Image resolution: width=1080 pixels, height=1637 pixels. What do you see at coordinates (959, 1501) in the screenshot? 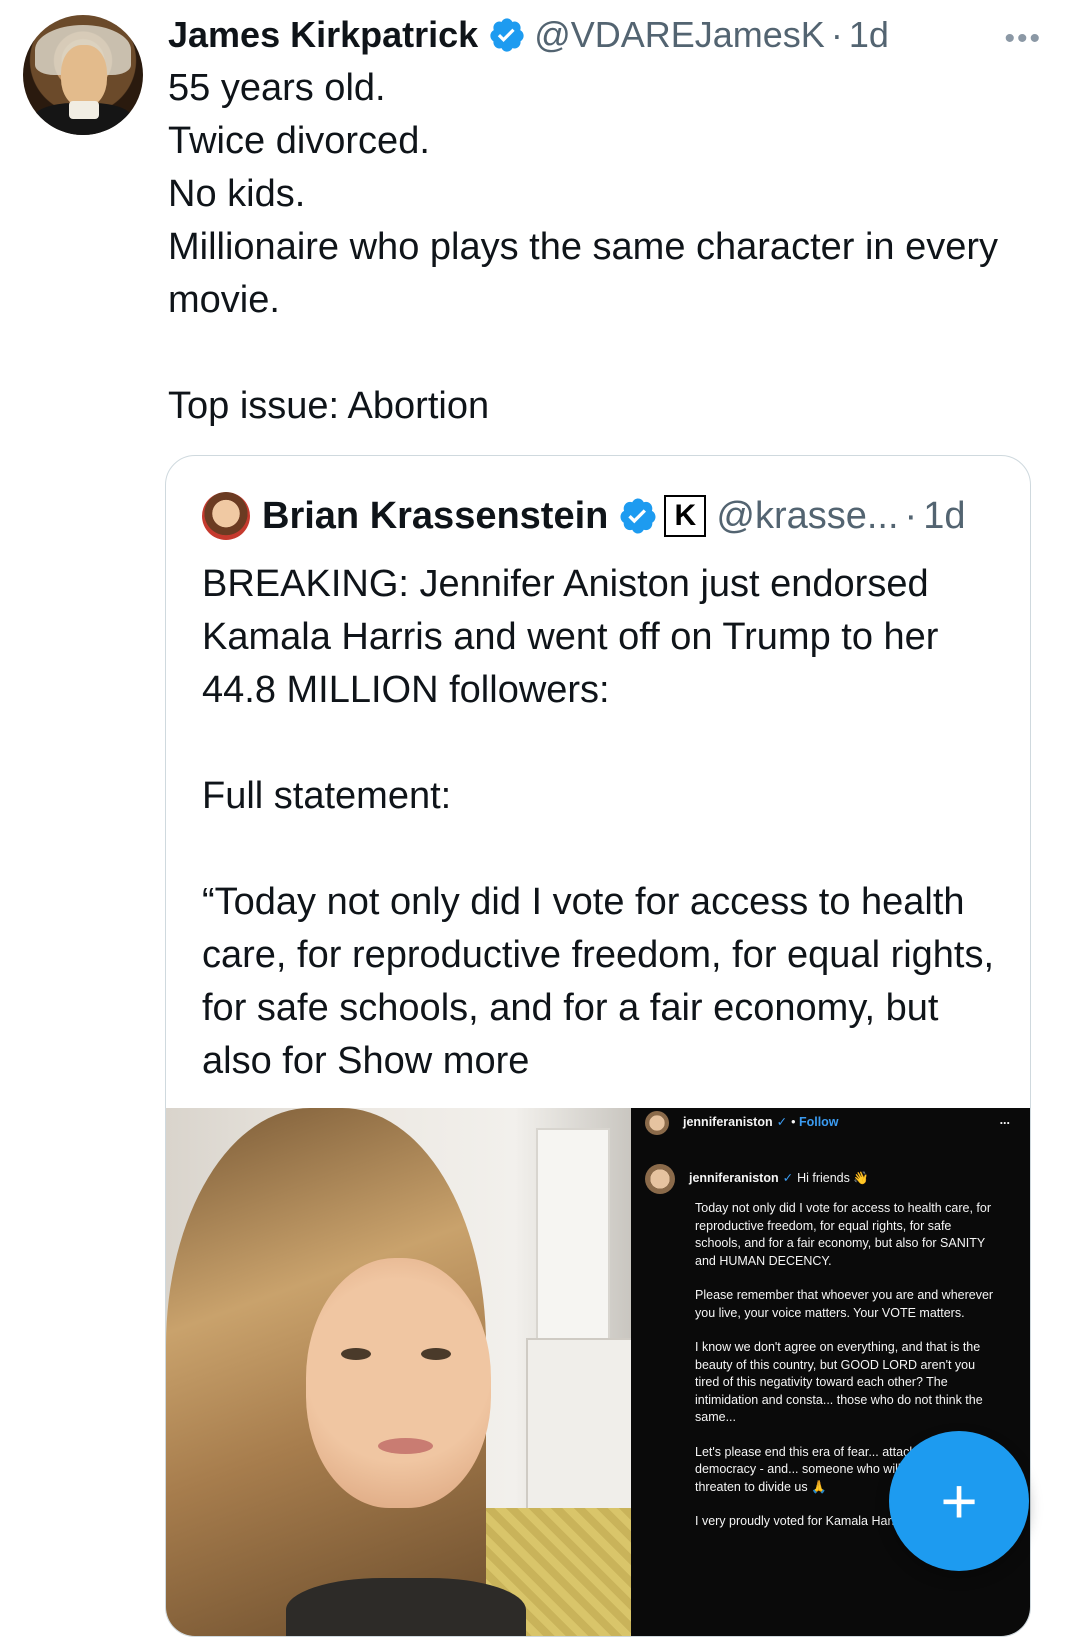
I see `compose-post-button: +` at bounding box center [959, 1501].